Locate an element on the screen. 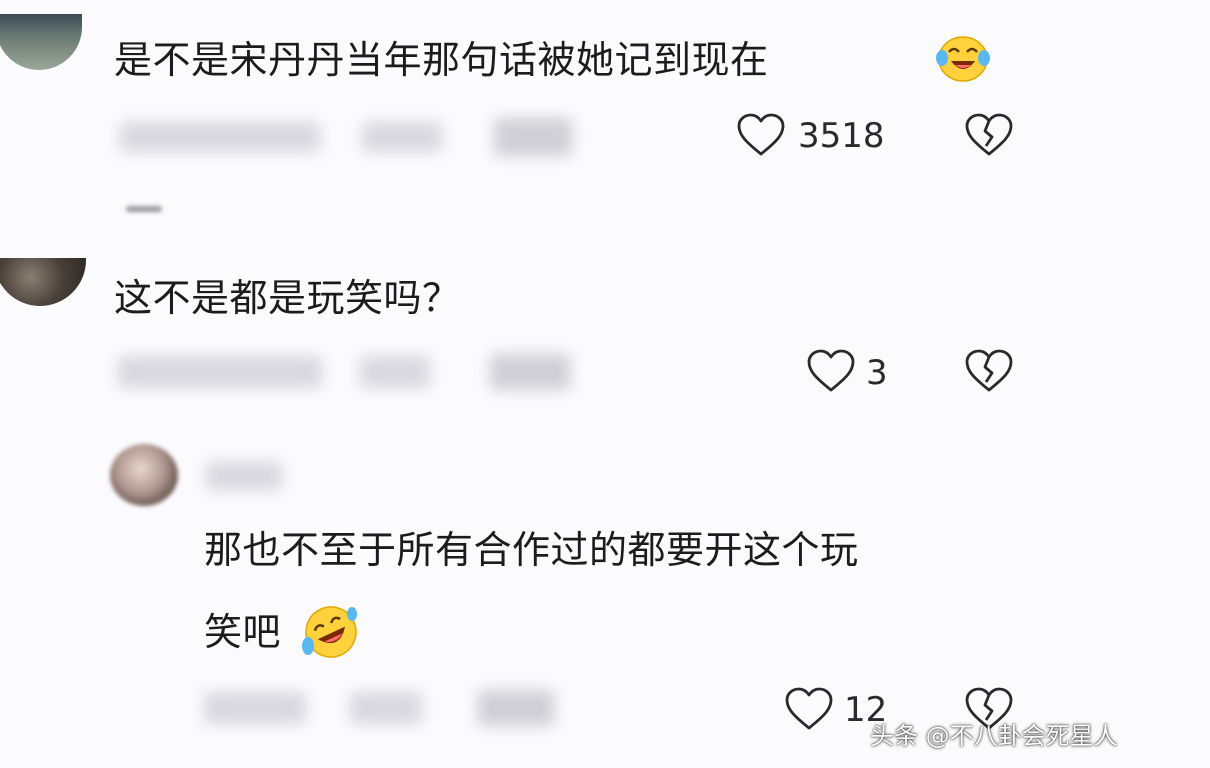  comment-text: 这不是都是玩笑吗？ is located at coordinates (287, 298).